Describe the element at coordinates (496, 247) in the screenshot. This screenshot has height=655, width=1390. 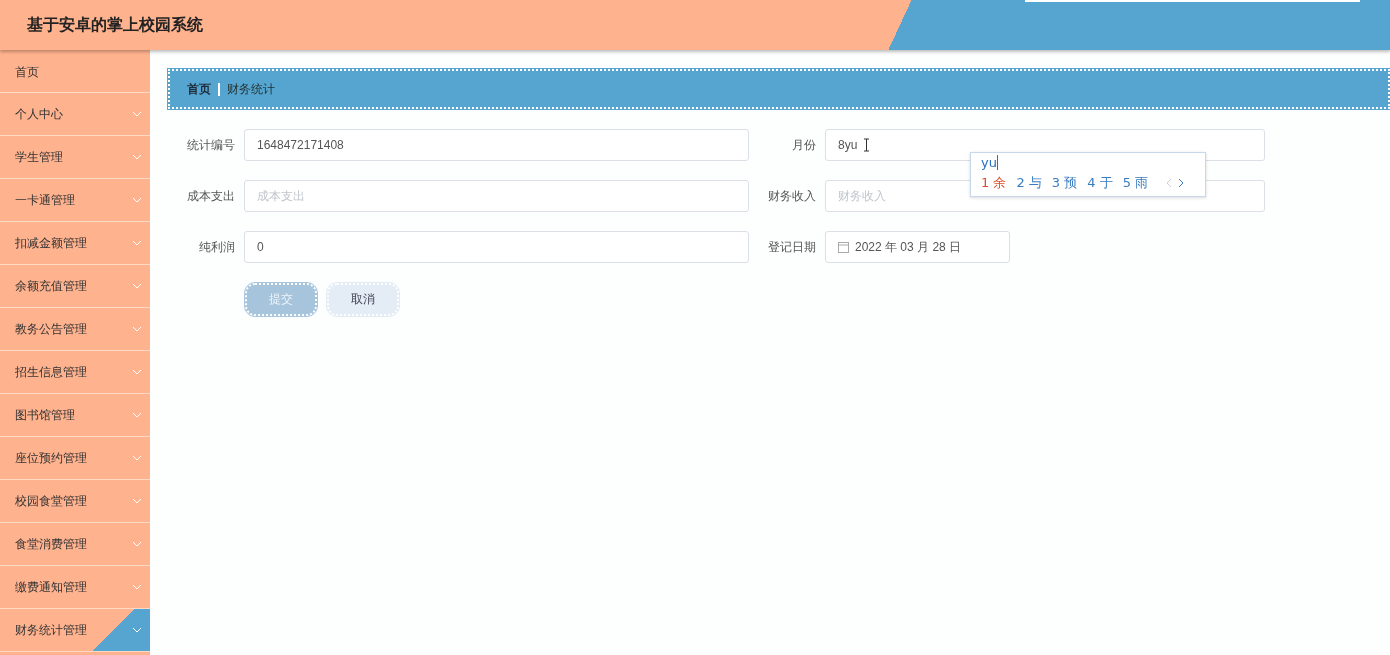
I see `input-field: 0` at that location.